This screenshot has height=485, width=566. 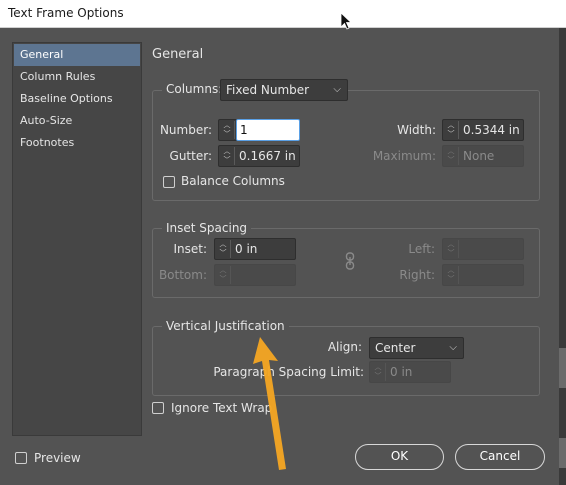 What do you see at coordinates (21, 458) in the screenshot?
I see `preview-checkbox` at bounding box center [21, 458].